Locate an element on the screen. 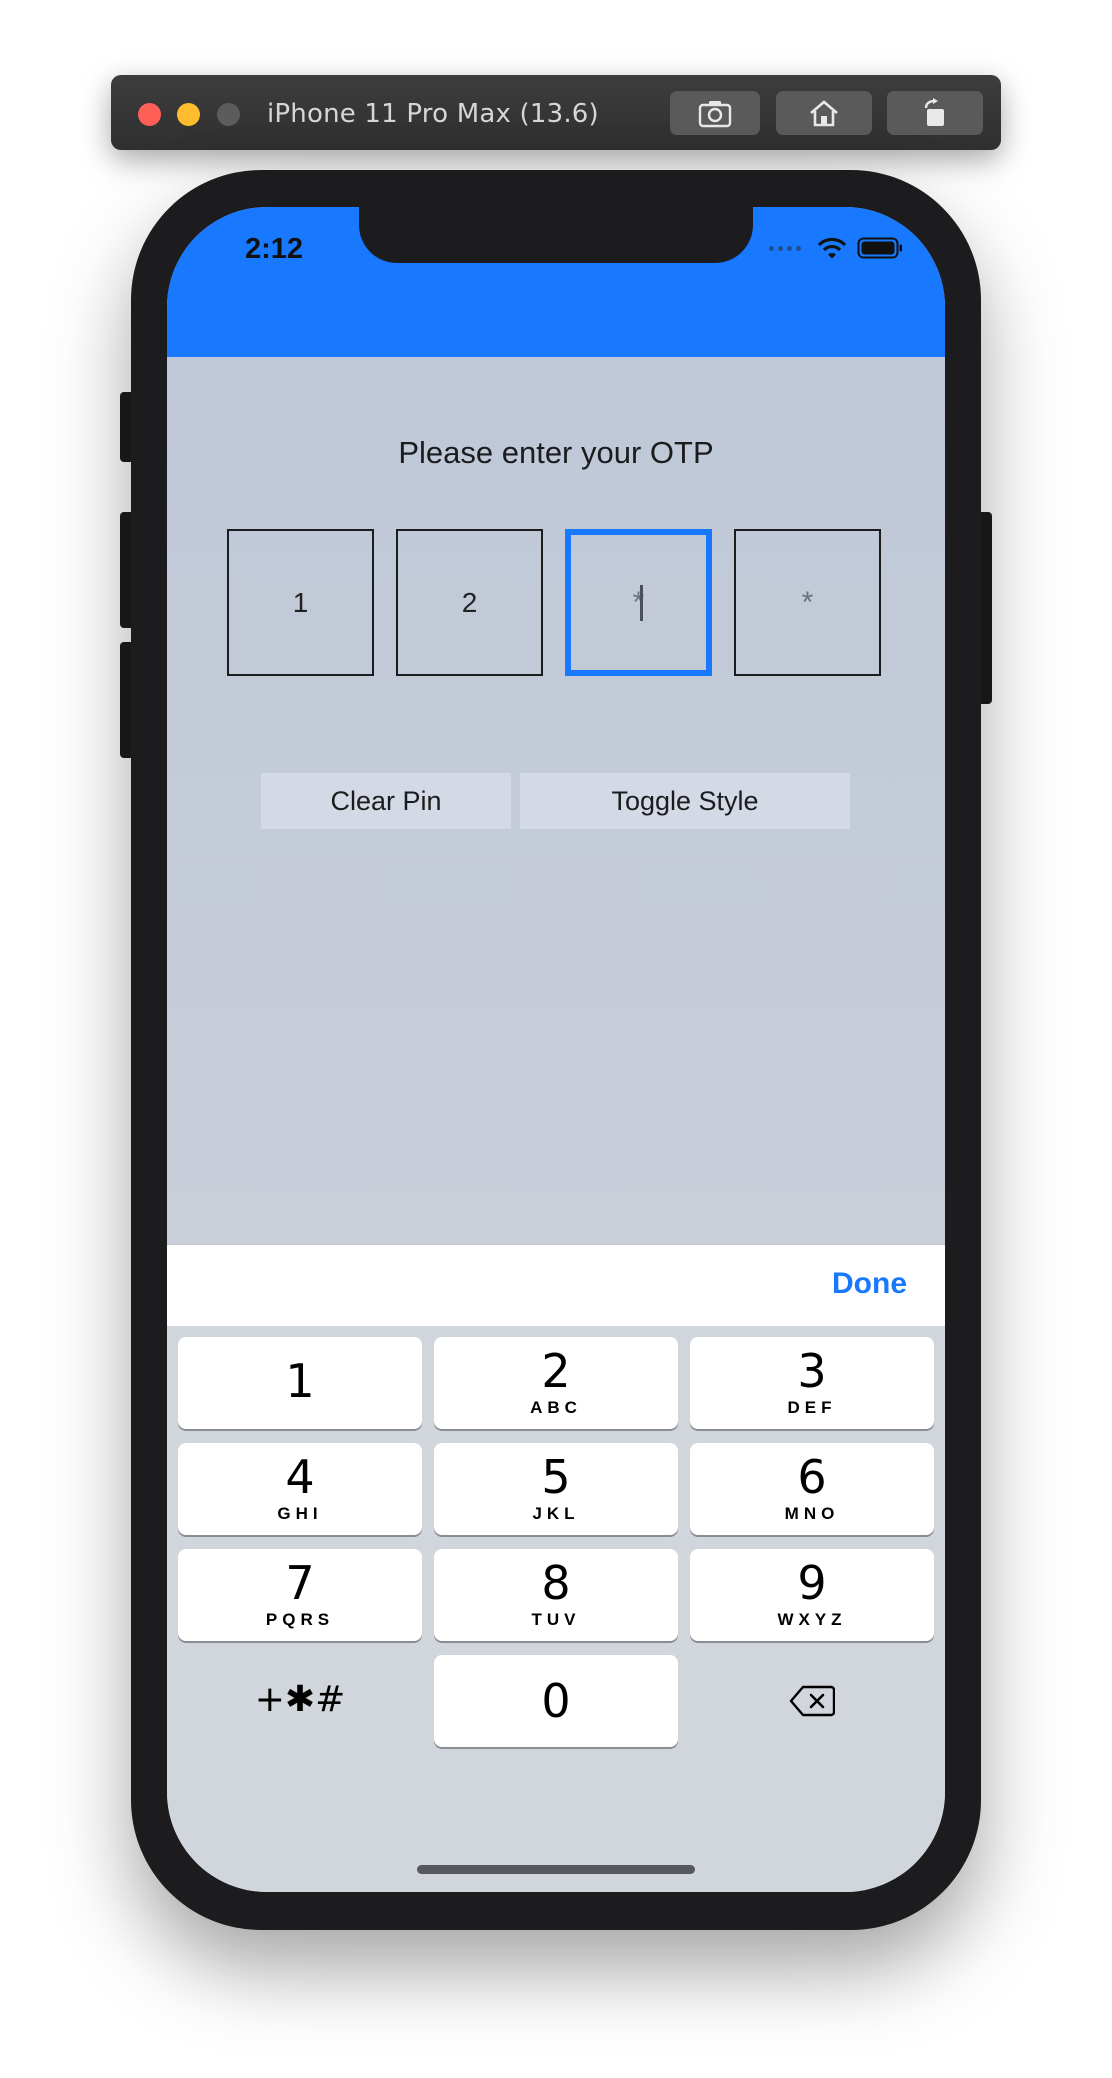  otp-box-2-value: 2 is located at coordinates (469, 602).